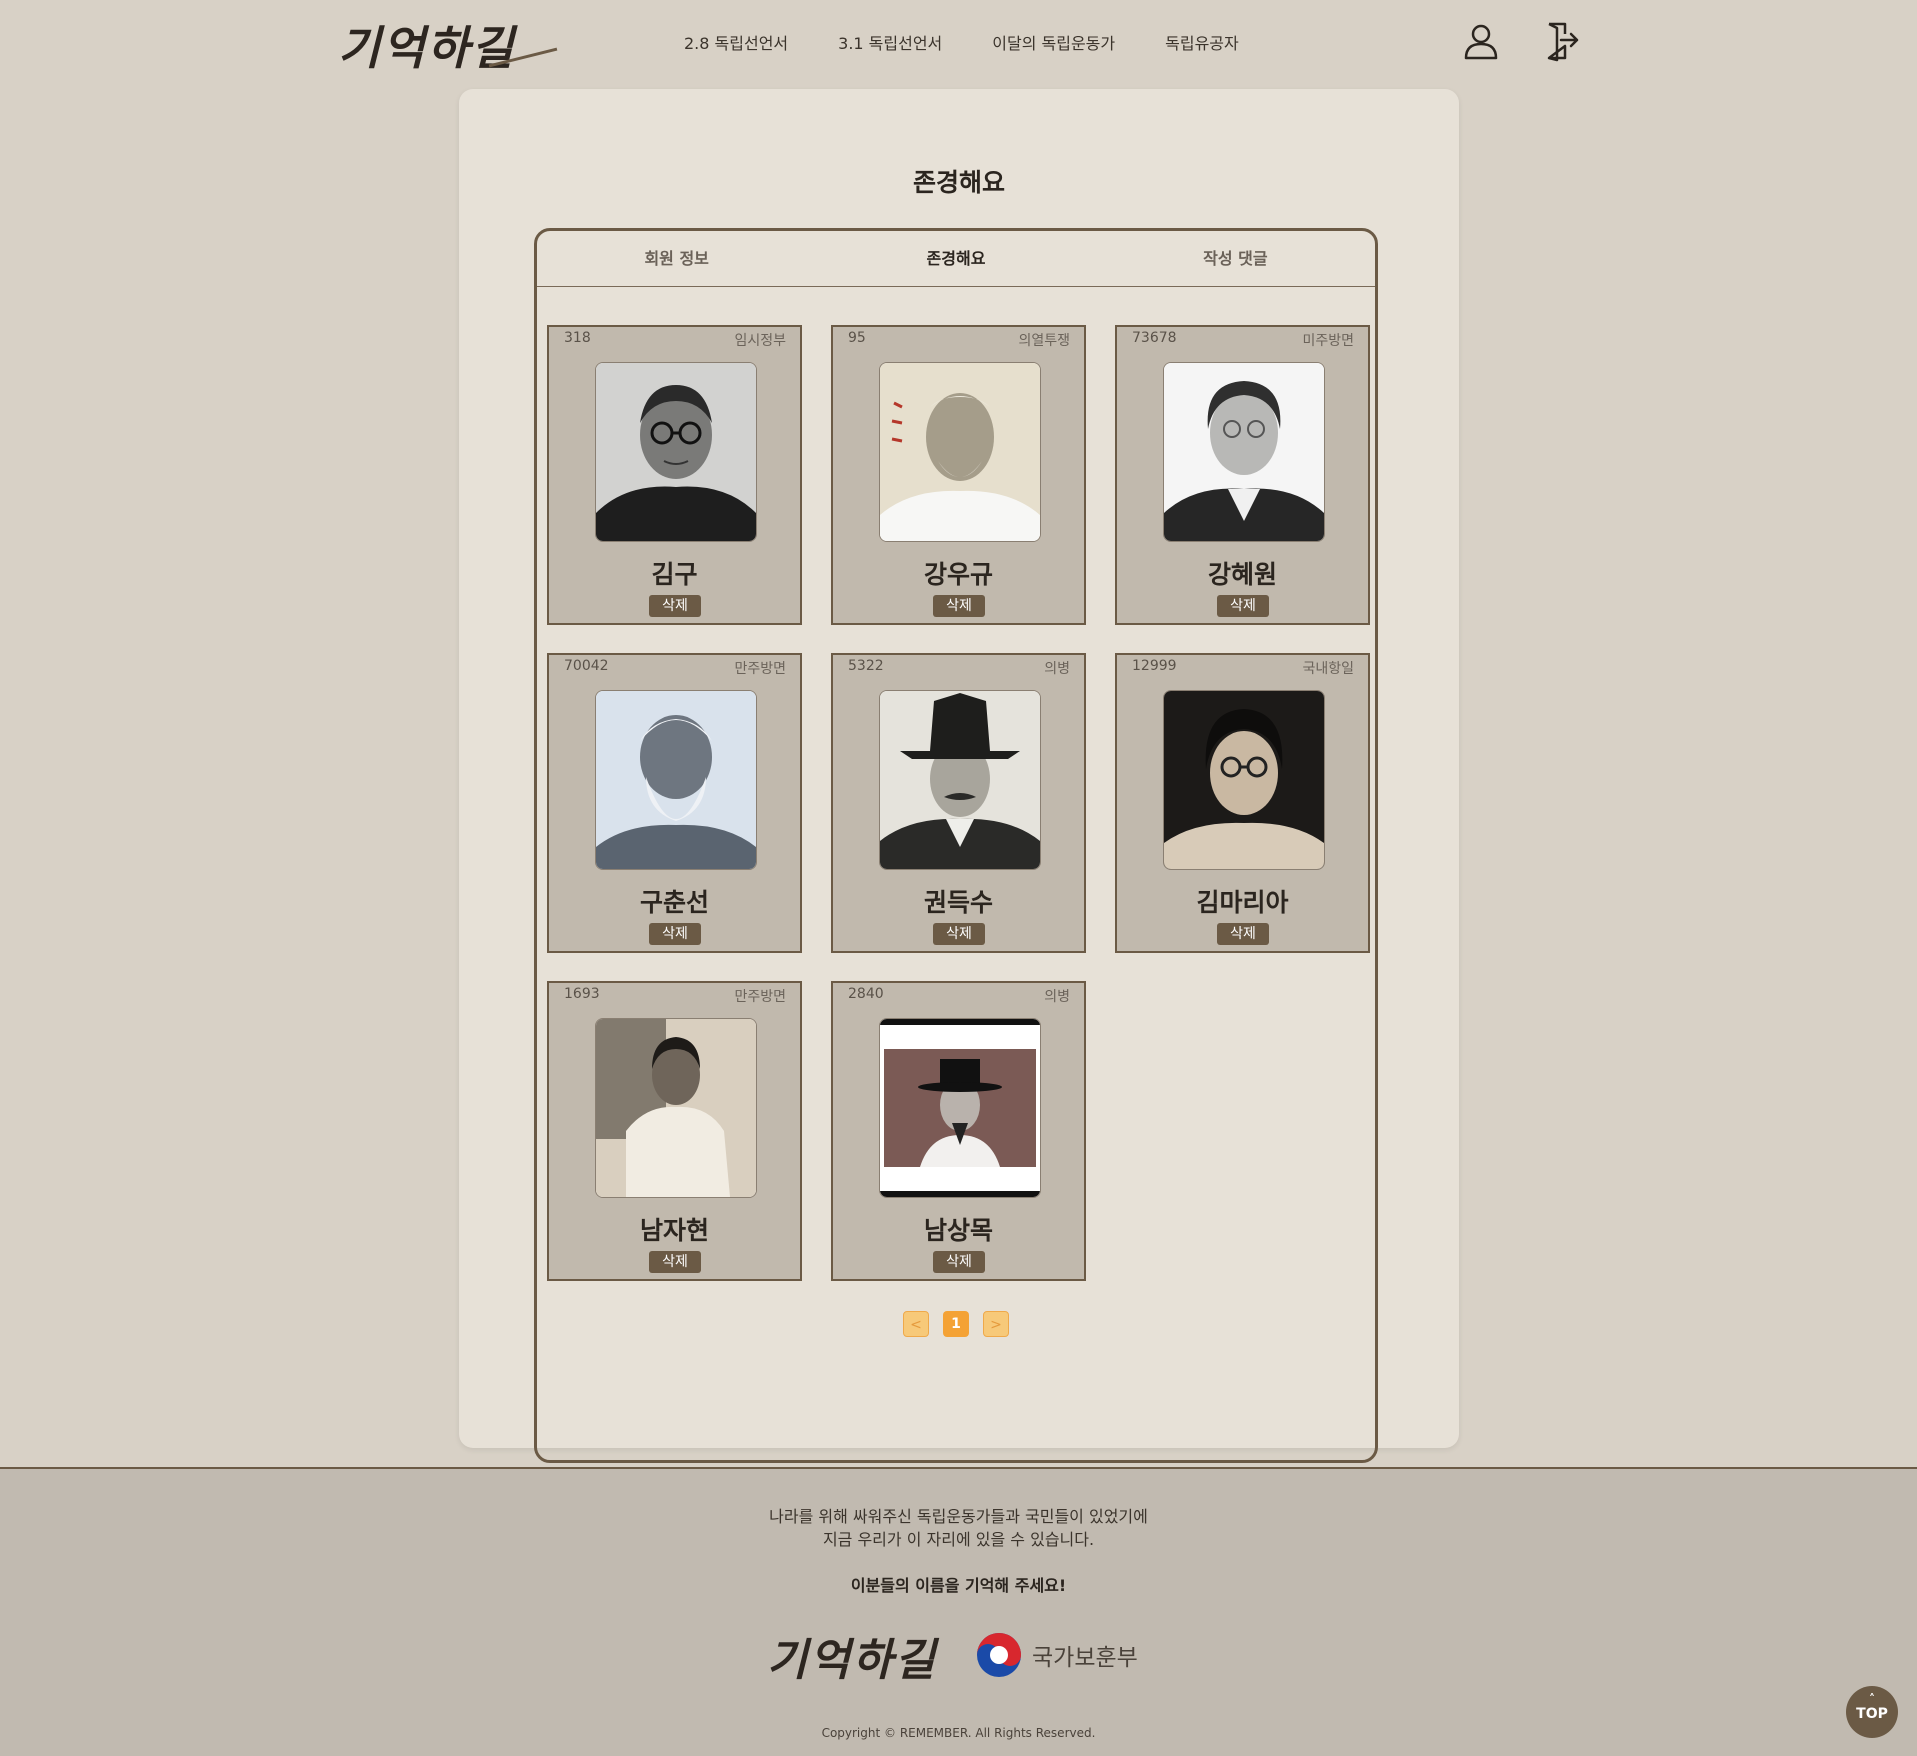  I want to click on card-number: 5322, so click(866, 666).